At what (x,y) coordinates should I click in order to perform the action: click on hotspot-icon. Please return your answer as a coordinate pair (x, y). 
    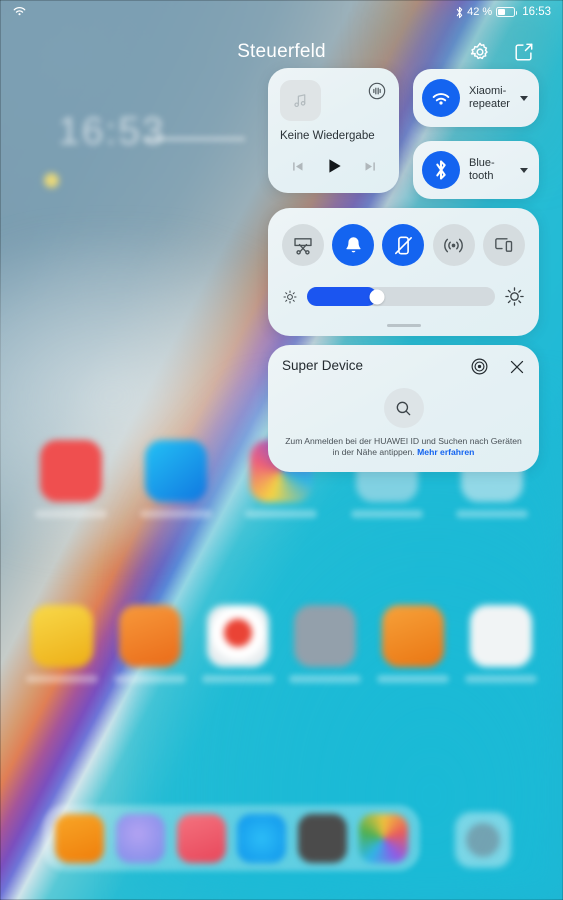
    Looking at the image, I should click on (454, 245).